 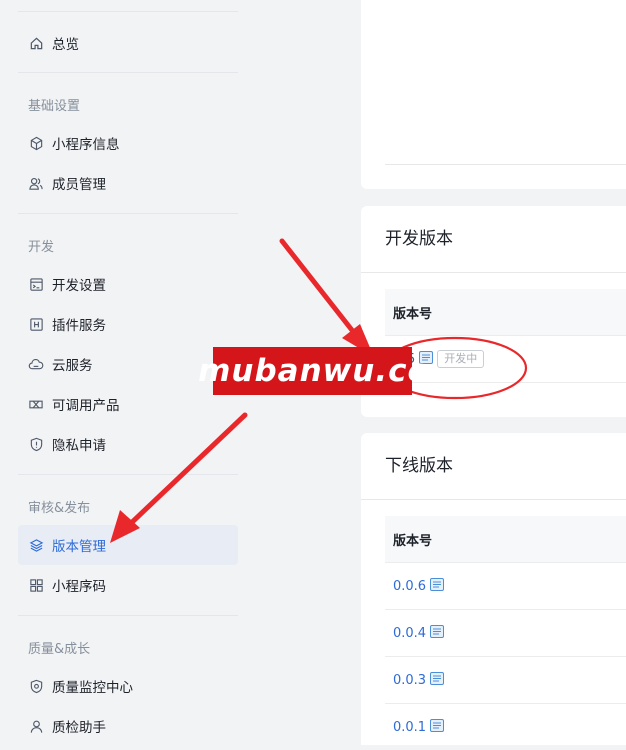 I want to click on version-link: 0.0.6, so click(x=409, y=586).